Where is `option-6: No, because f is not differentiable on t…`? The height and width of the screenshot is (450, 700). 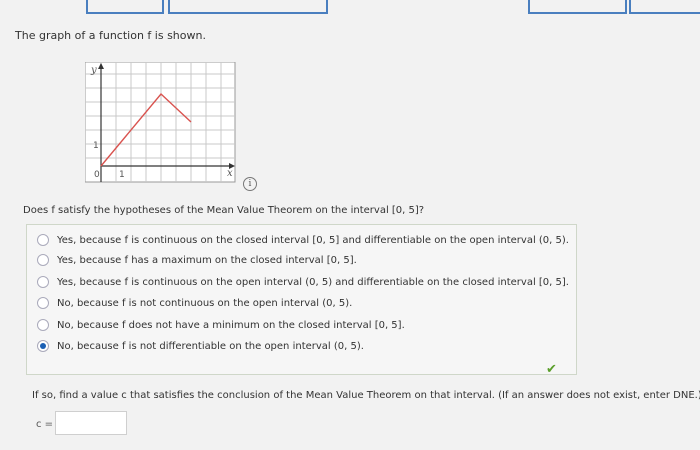 option-6: No, because f is not differentiable on t… is located at coordinates (200, 346).